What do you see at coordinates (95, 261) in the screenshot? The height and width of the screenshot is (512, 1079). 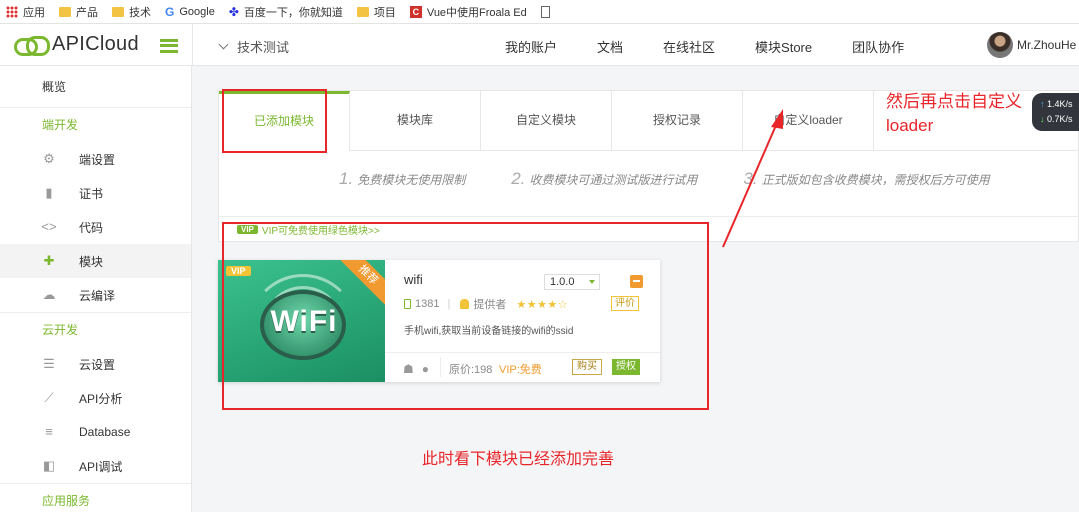 I see `sidebar-item-modules: ✚ 模块` at bounding box center [95, 261].